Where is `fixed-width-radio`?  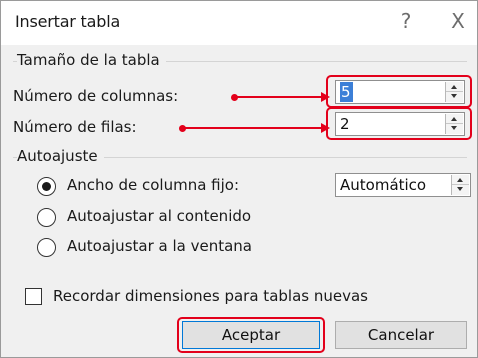 fixed-width-radio is located at coordinates (46, 186).